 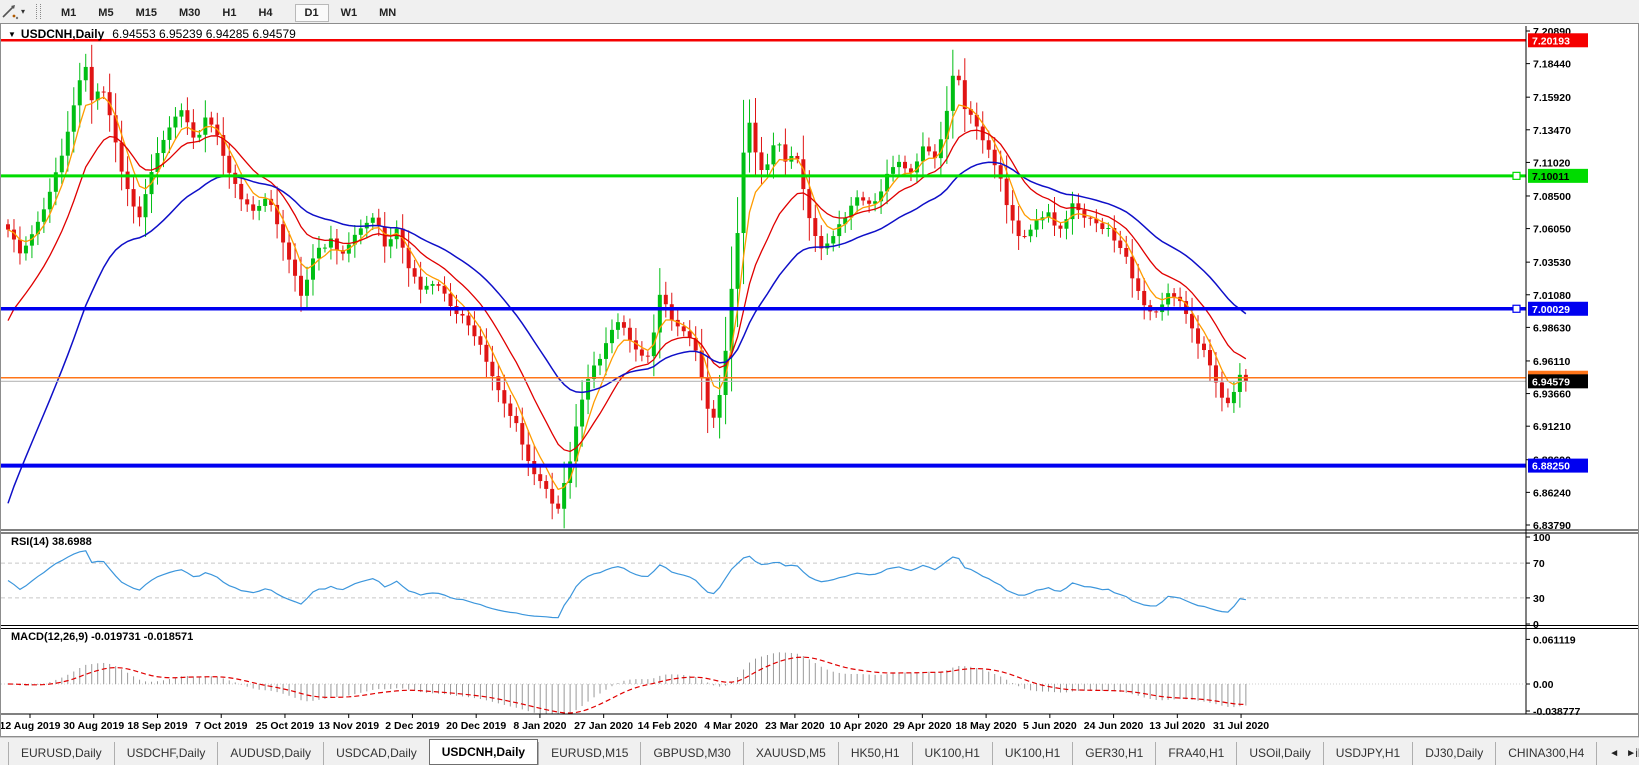 I want to click on timeframe-button-MN: MN, so click(x=387, y=13).